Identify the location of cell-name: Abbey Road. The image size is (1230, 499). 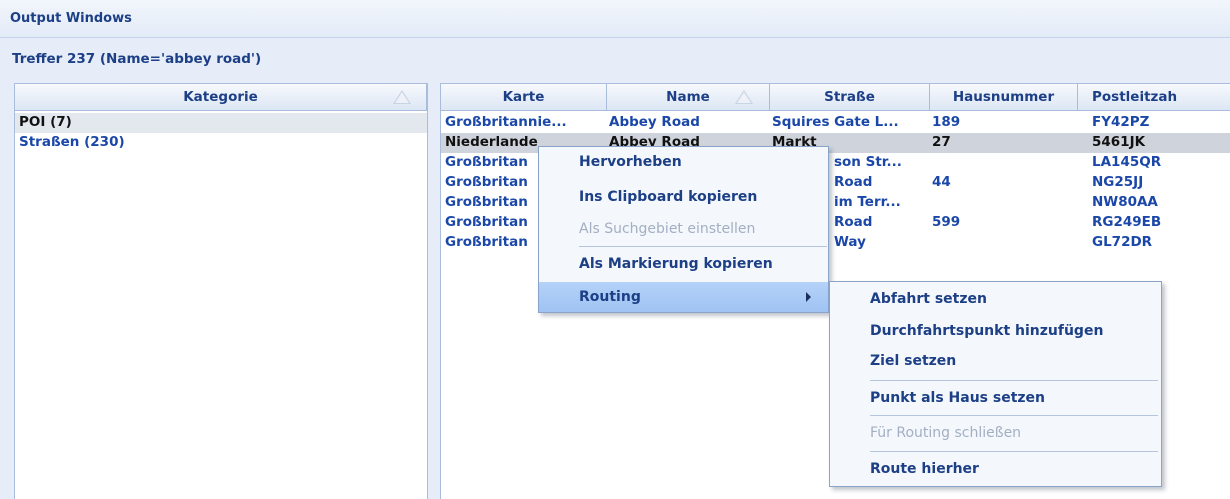
(654, 122).